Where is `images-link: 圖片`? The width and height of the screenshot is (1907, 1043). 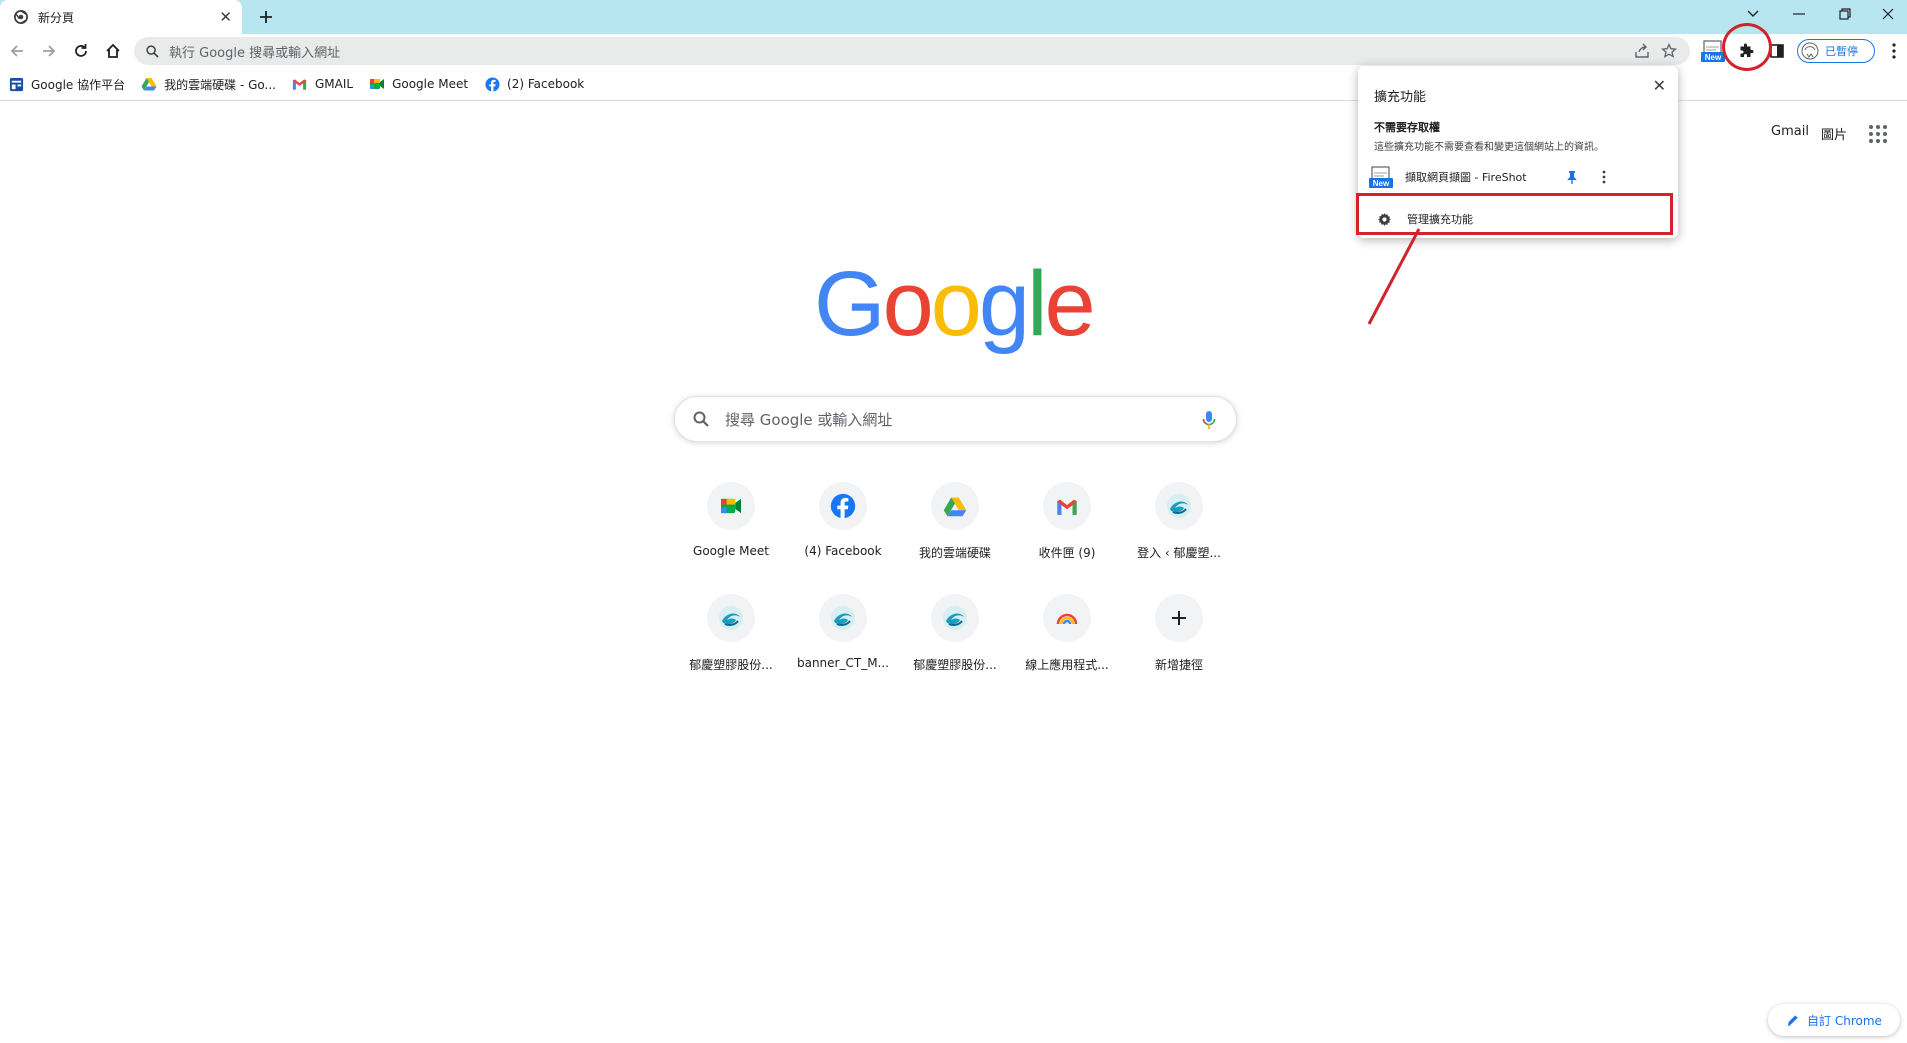 images-link: 圖片 is located at coordinates (1834, 133).